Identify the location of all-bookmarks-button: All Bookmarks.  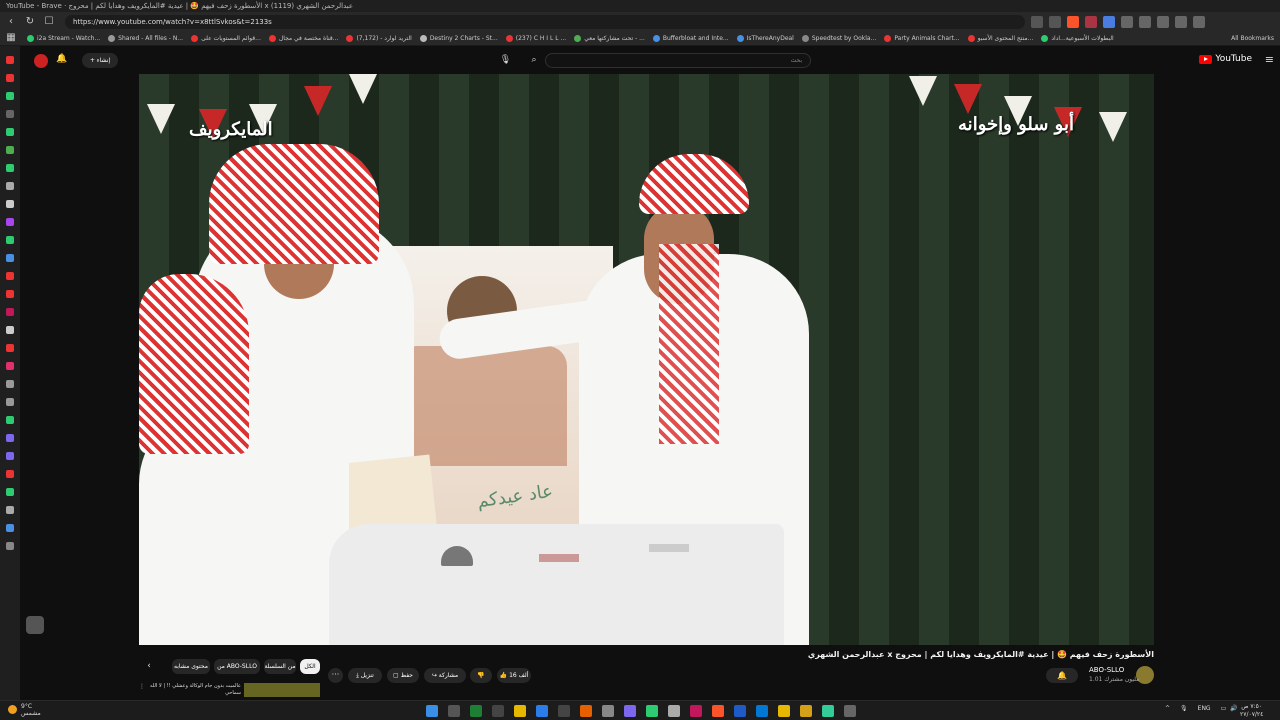
(1252, 38).